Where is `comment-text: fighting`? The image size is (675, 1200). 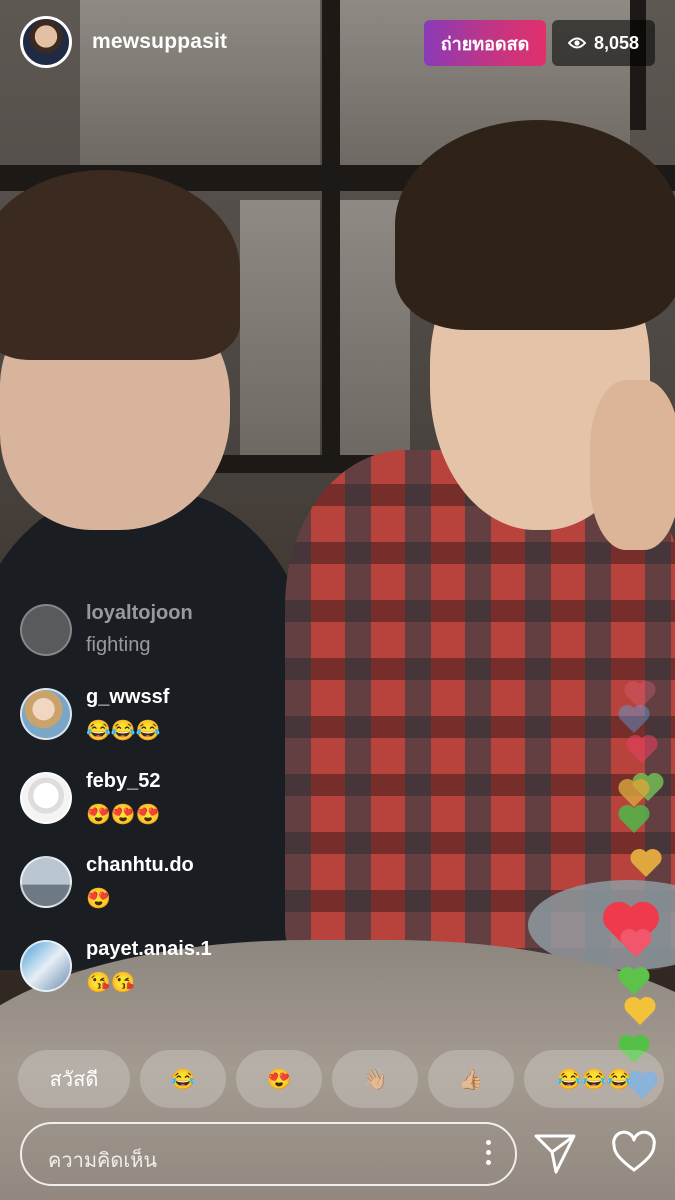 comment-text: fighting is located at coordinates (118, 645).